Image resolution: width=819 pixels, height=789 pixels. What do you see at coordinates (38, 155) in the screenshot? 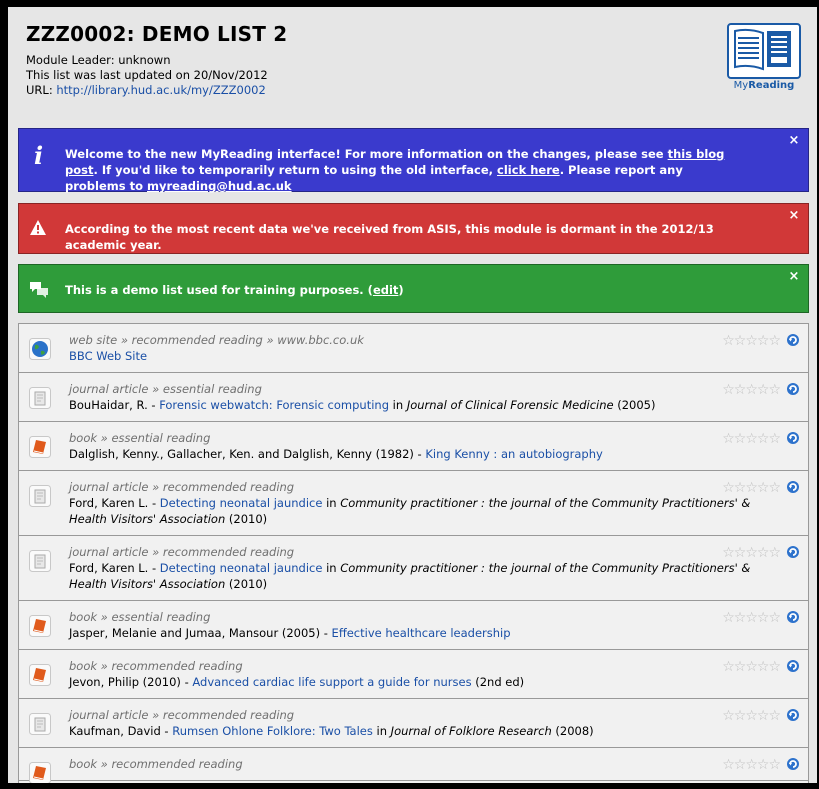
I see `svg-text: i` at bounding box center [38, 155].